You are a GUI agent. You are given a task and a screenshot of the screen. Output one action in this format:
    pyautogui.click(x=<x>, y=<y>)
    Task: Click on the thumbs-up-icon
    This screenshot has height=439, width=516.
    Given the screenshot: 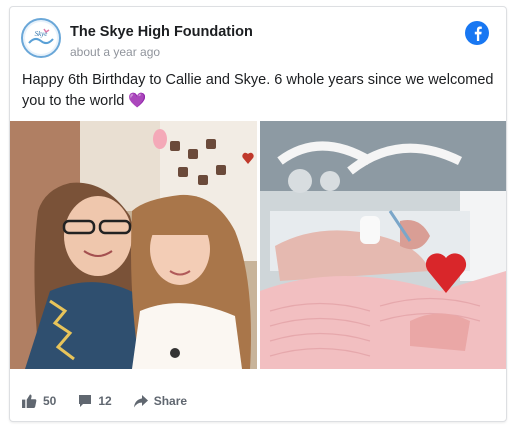 What is the action you would take?
    pyautogui.click(x=29, y=401)
    